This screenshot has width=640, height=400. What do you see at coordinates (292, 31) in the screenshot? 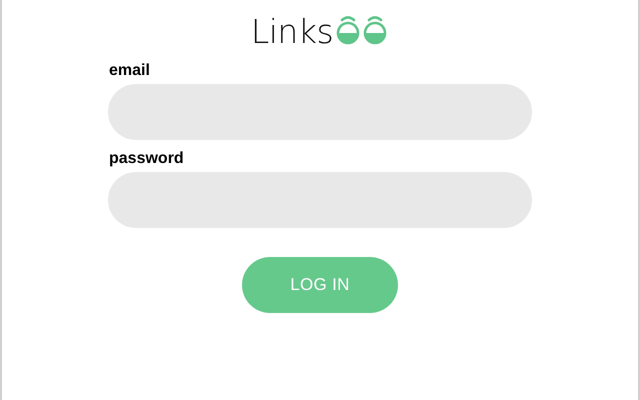
I see `logo-text: Links` at bounding box center [292, 31].